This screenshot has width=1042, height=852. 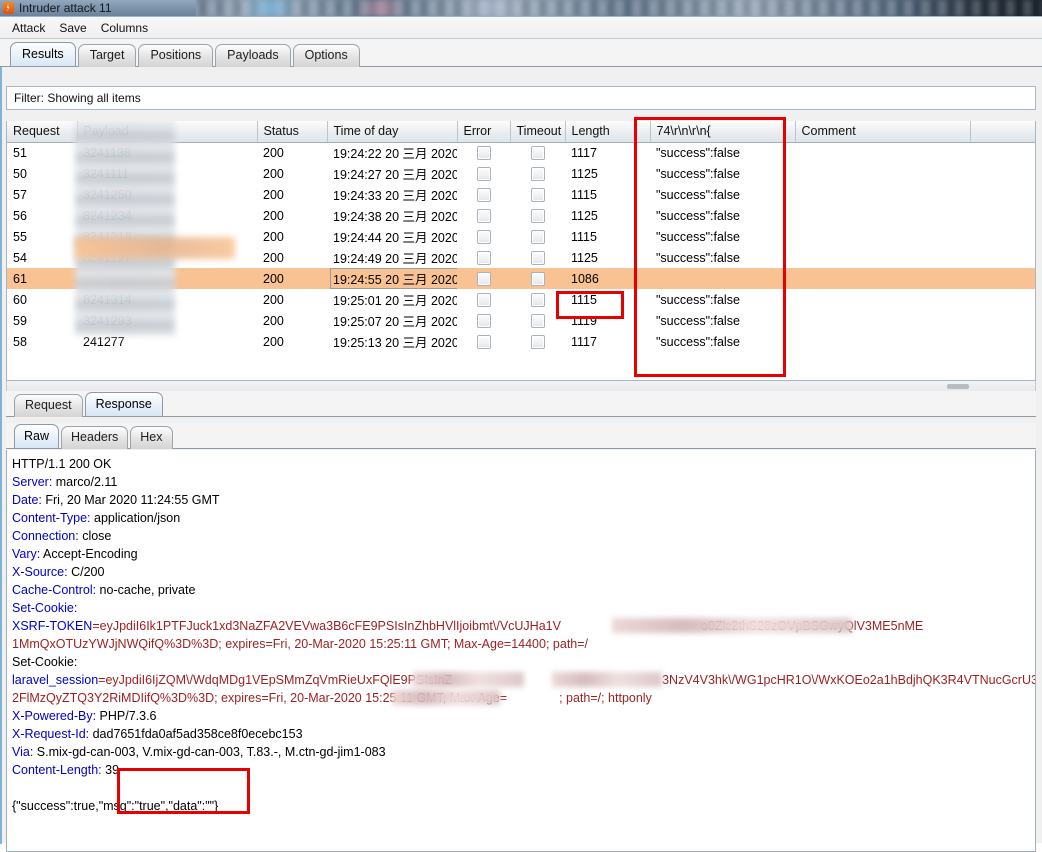 I want to click on response-body-json: {"success":true,"msg":"true","data":""}, so click(x=115, y=806).